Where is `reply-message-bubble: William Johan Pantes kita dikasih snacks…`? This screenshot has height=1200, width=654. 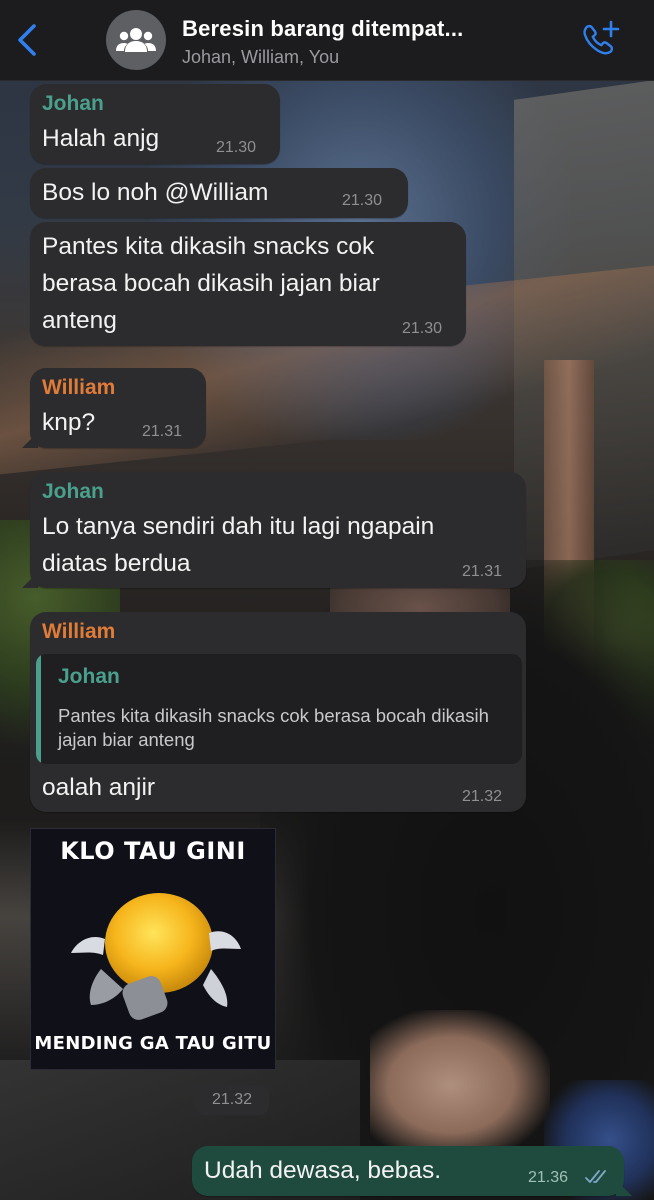 reply-message-bubble: William Johan Pantes kita dikasih snacks… is located at coordinates (278, 712).